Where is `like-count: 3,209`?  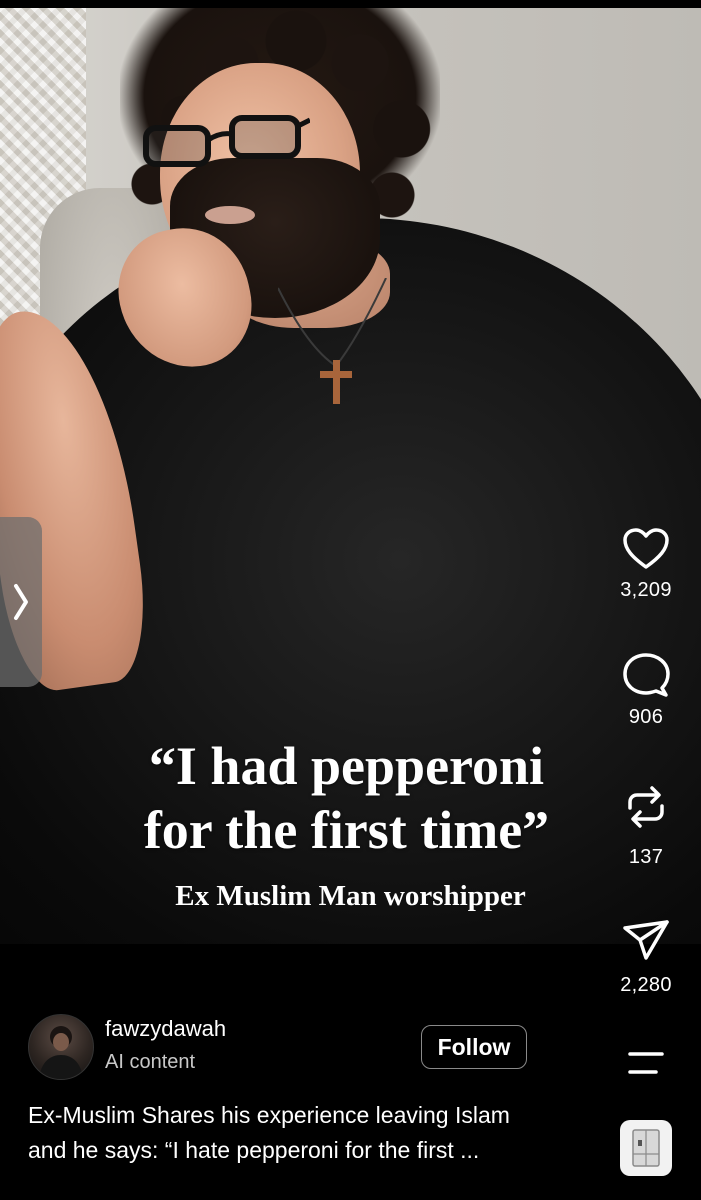 like-count: 3,209 is located at coordinates (646, 590).